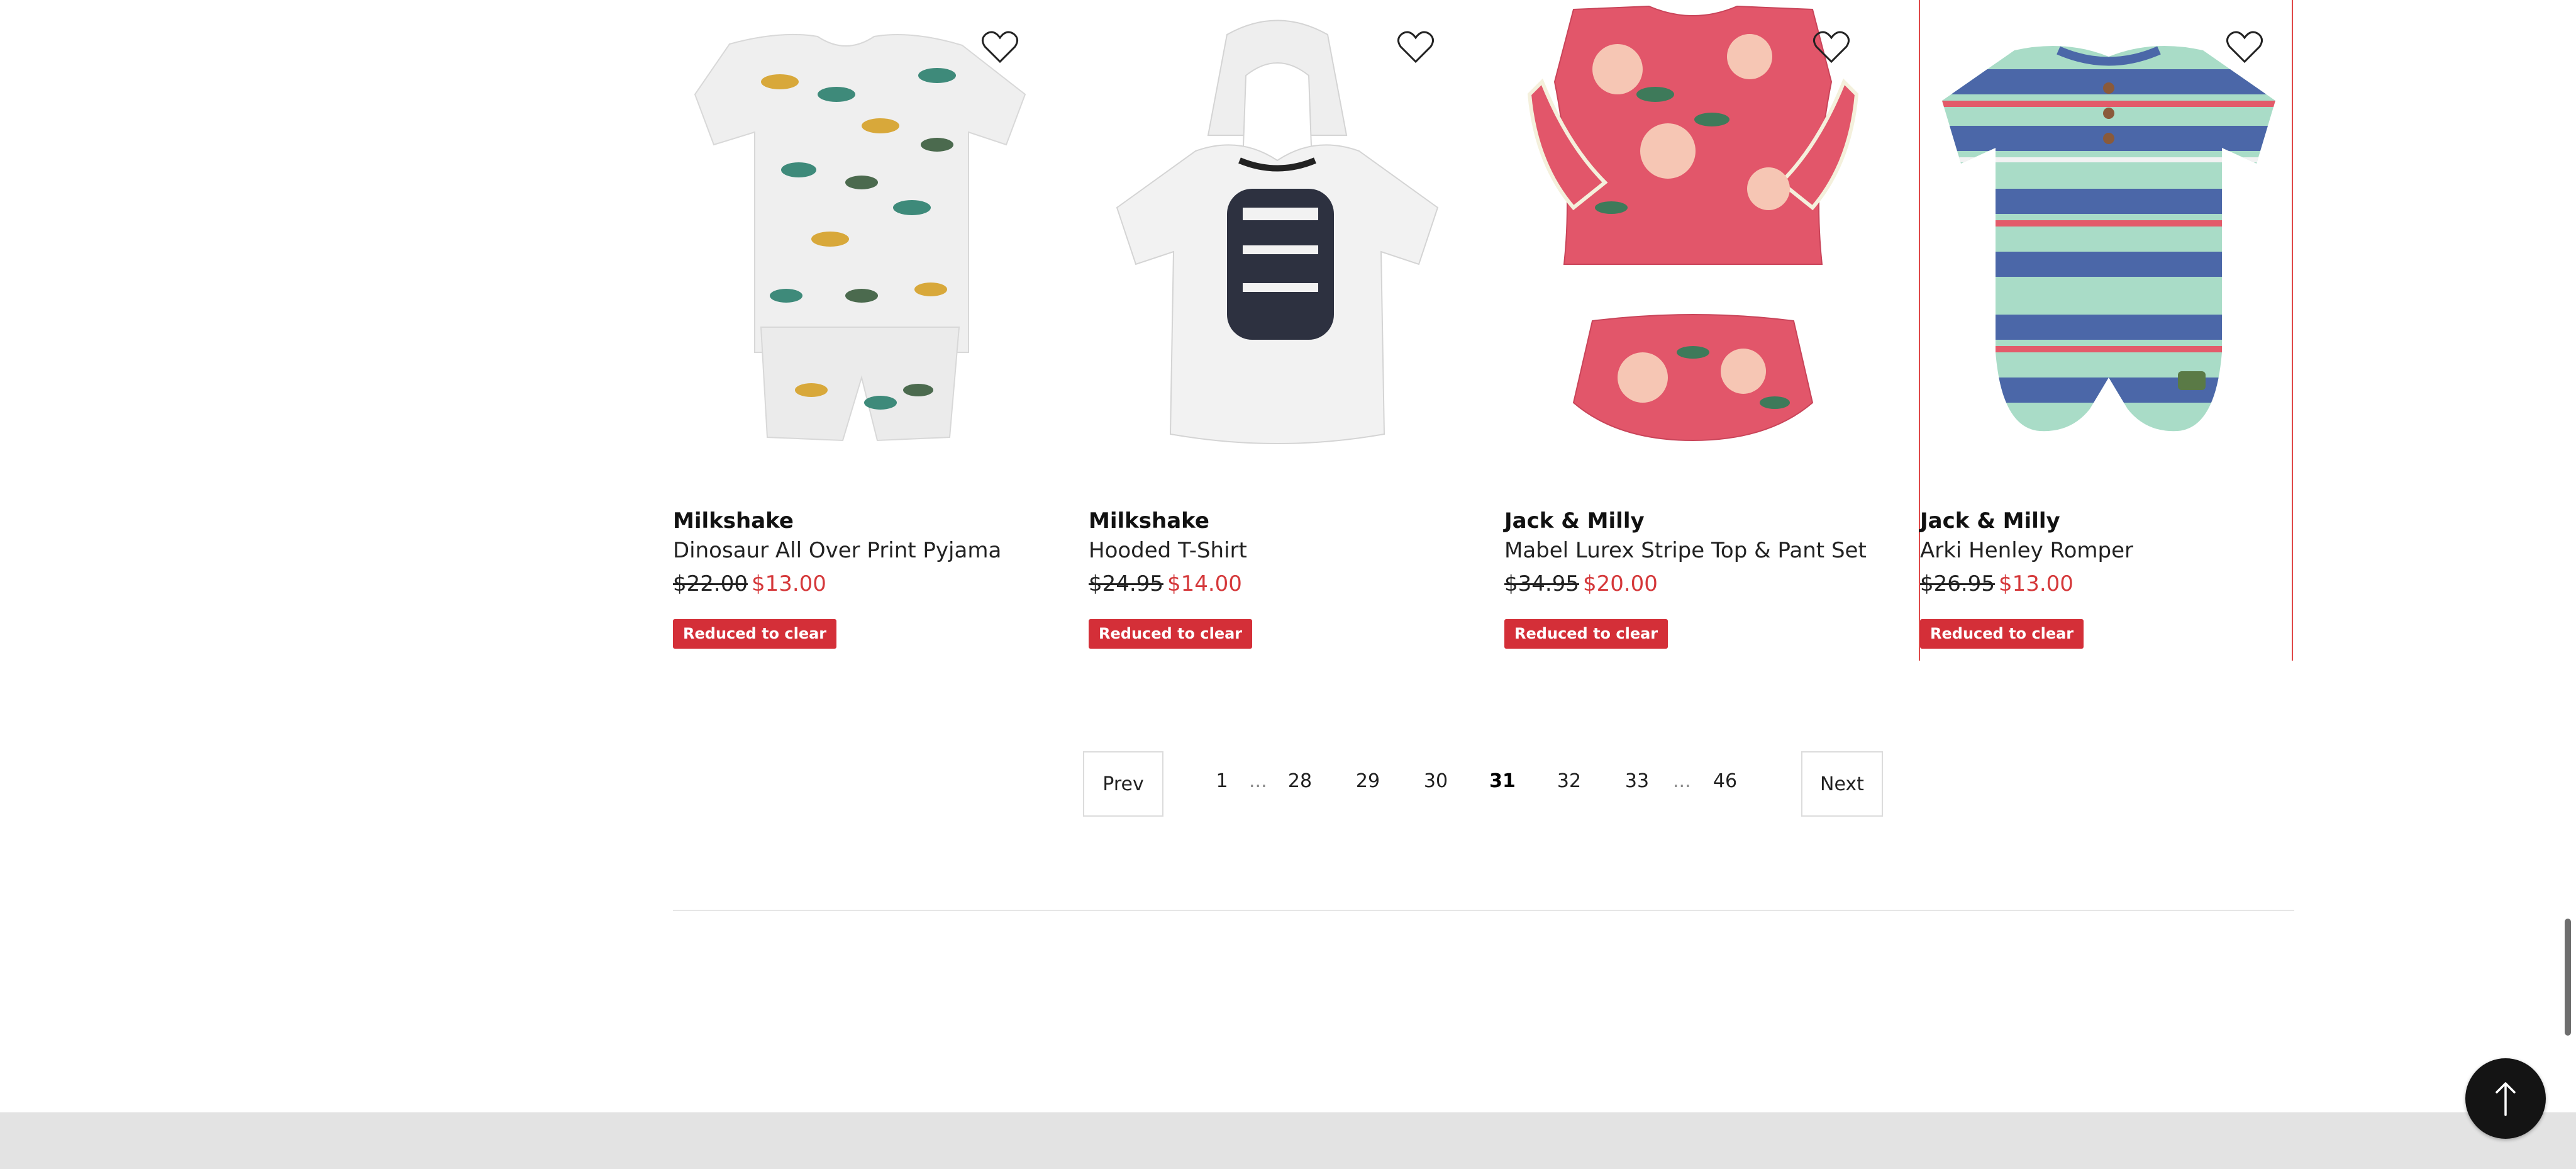  Describe the element at coordinates (1569, 781) in the screenshot. I see `page-link-32: 32` at that location.